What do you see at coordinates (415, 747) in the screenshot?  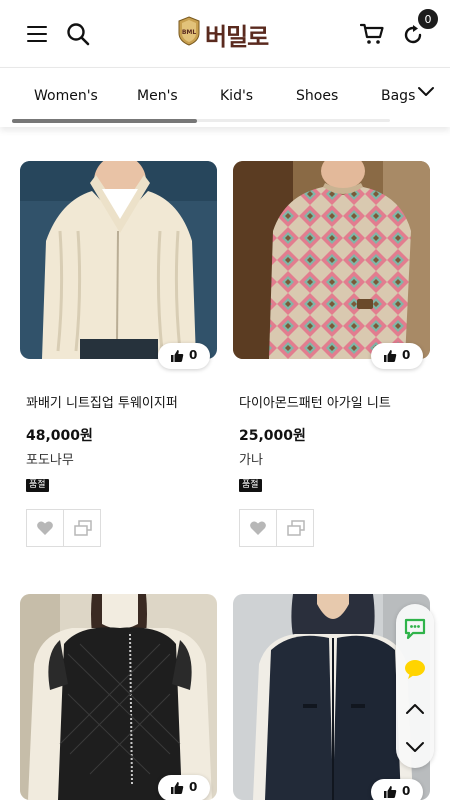 I see `scroll-down-icon` at bounding box center [415, 747].